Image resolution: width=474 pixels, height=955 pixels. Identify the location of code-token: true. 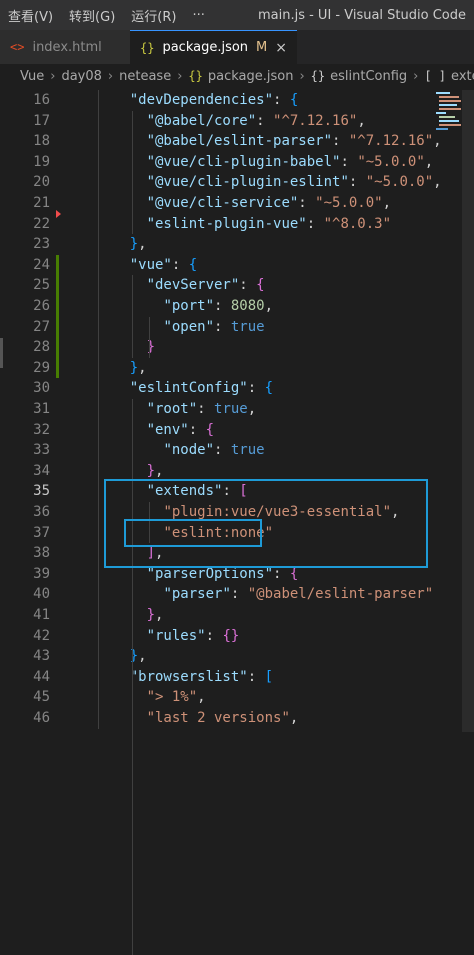
(231, 409).